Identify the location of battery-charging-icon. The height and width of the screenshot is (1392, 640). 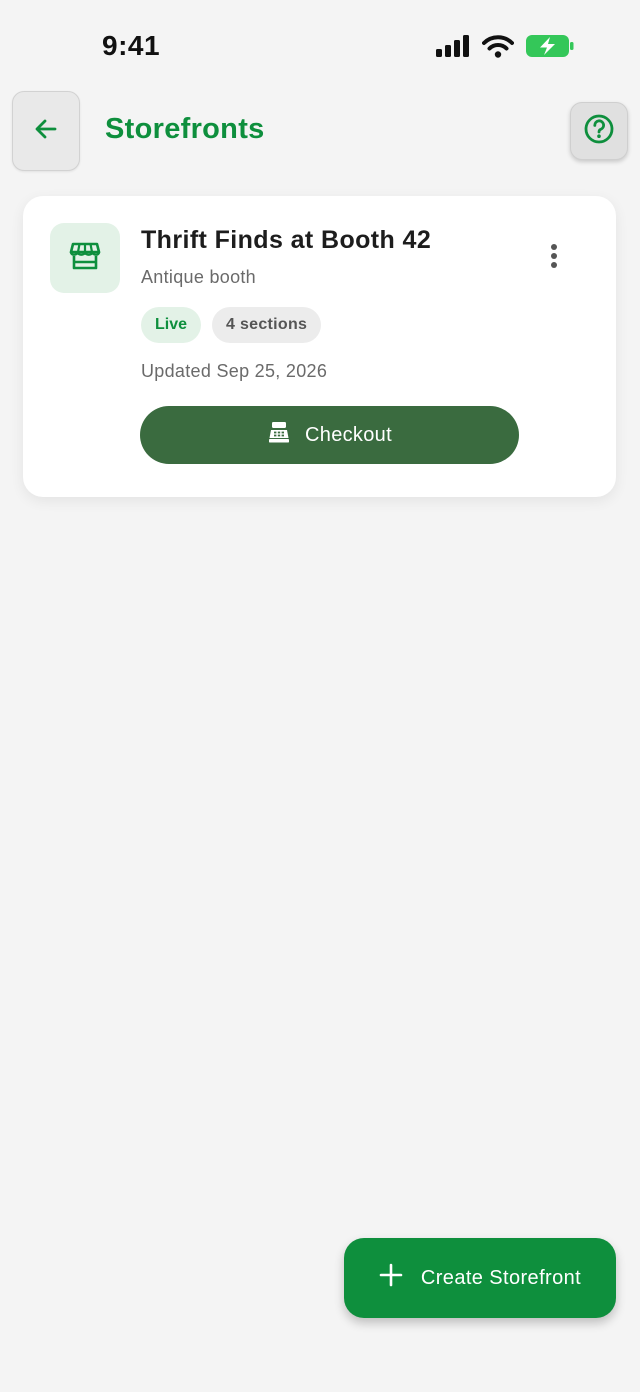
(550, 48).